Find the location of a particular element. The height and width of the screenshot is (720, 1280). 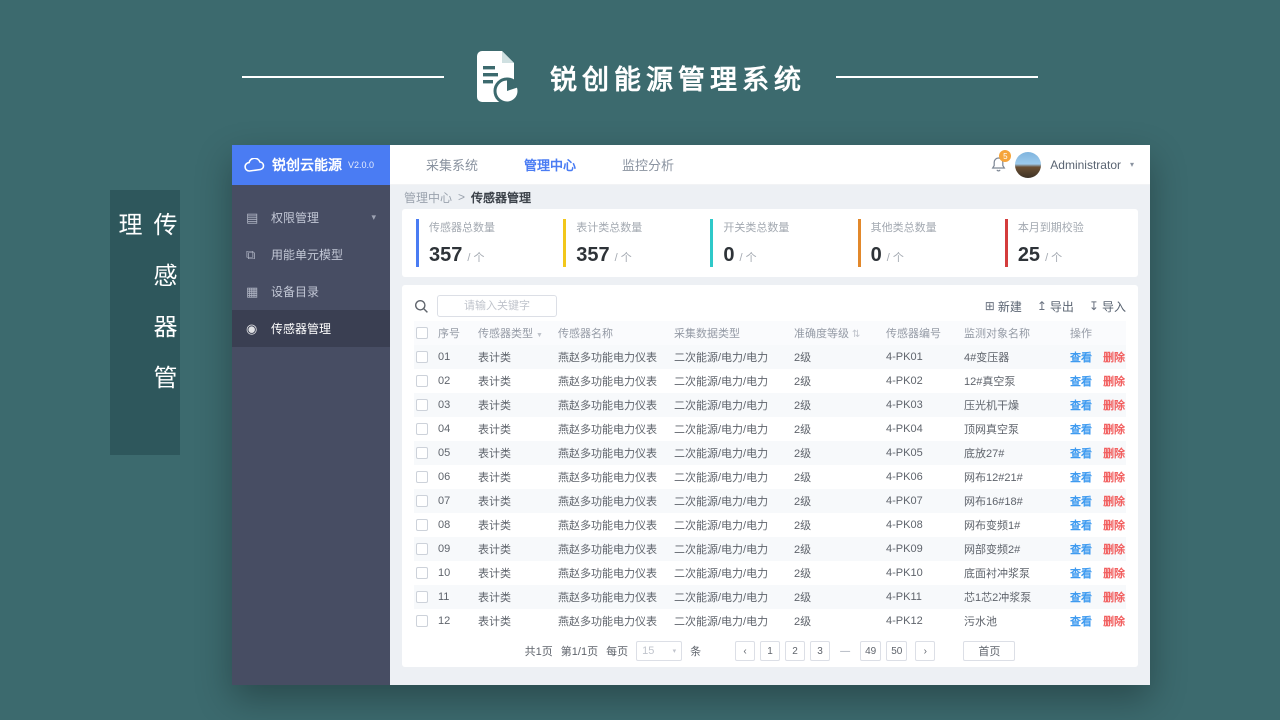

export-button: ↥ 导出 is located at coordinates (1055, 306).